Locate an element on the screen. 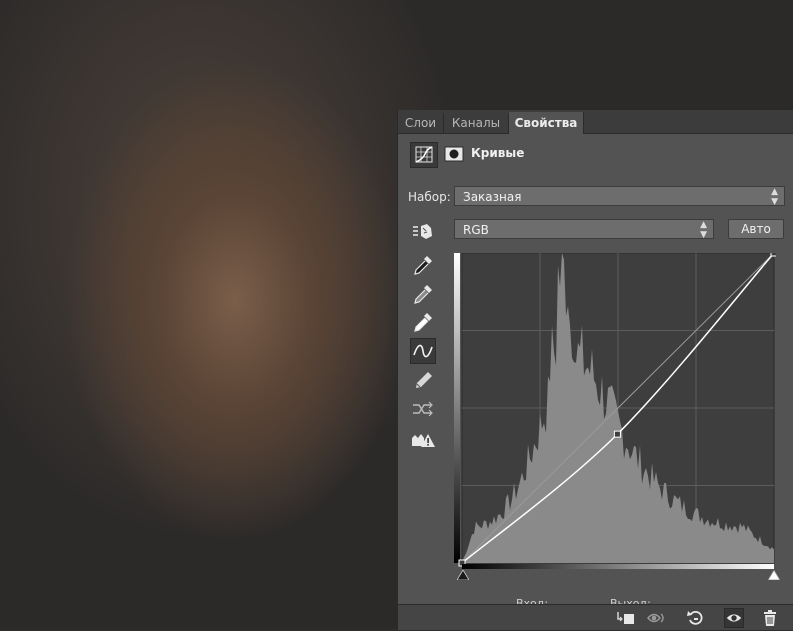  clip-to-layer-icon is located at coordinates (626, 618).